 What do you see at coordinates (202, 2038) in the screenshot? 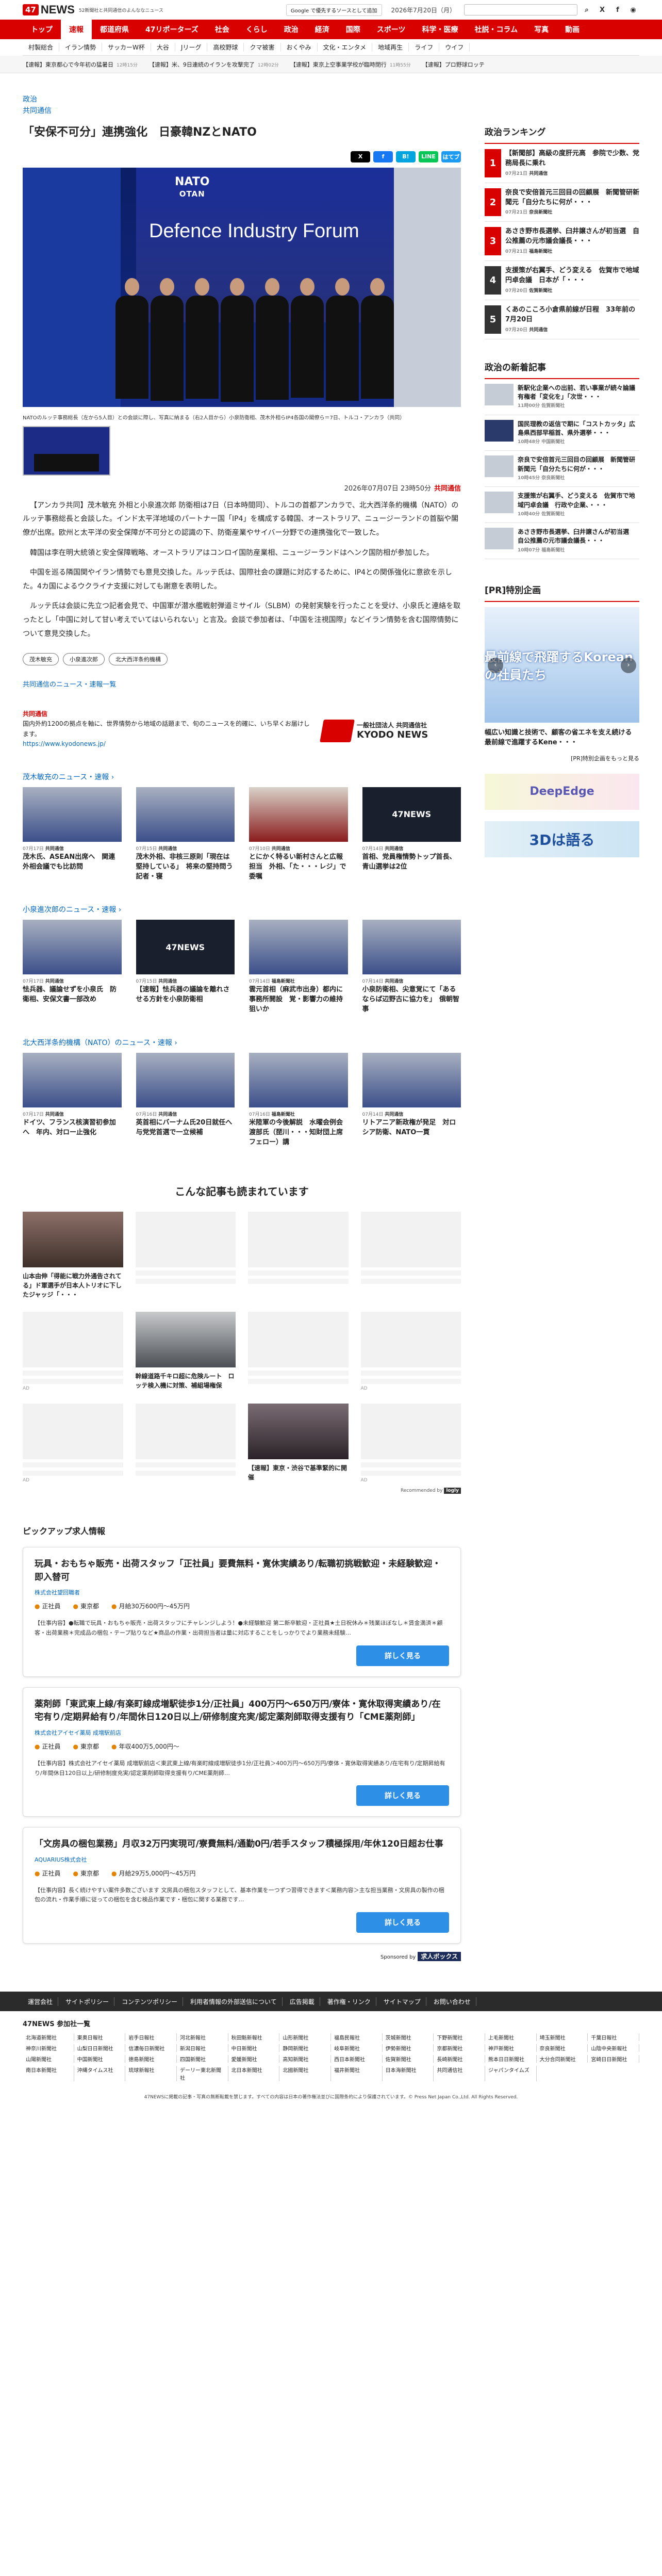
I see `member-paper-link: 河北新報社` at bounding box center [202, 2038].